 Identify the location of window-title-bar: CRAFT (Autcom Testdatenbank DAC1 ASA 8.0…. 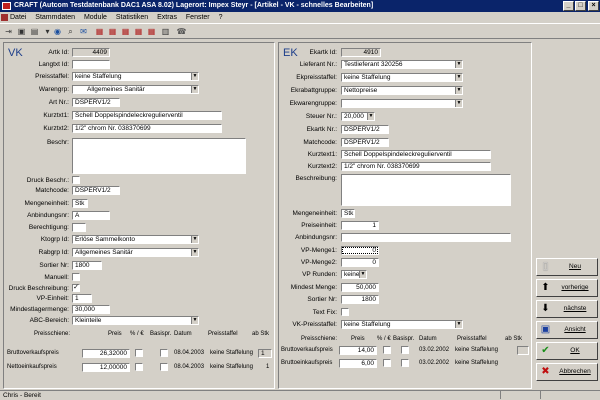
(300, 6).